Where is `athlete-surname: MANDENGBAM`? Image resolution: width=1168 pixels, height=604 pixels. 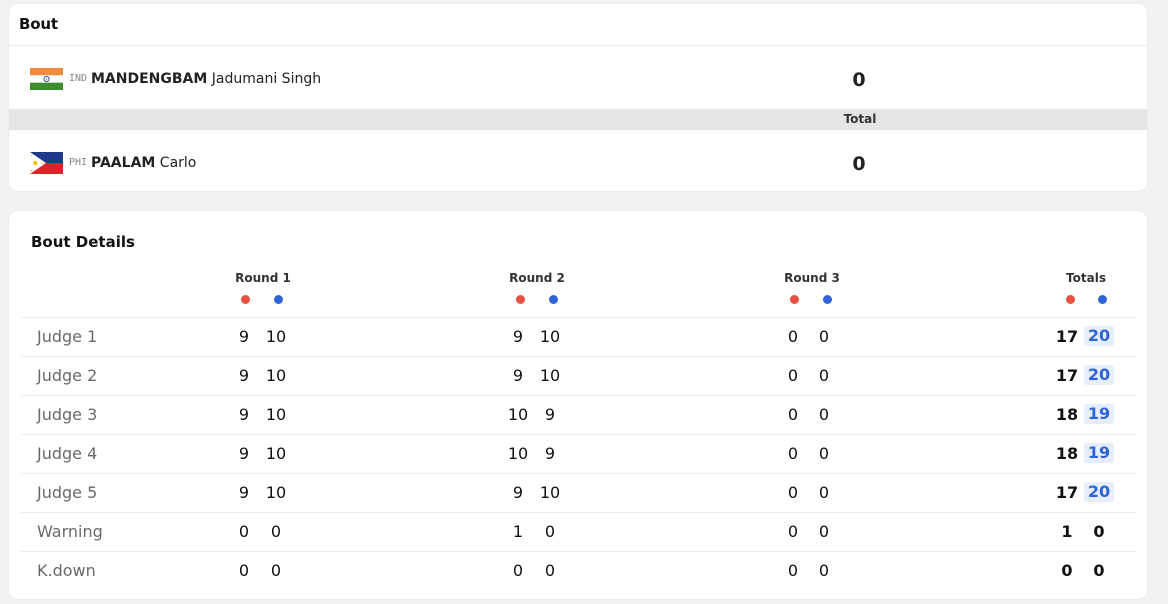 athlete-surname: MANDENGBAM is located at coordinates (149, 79).